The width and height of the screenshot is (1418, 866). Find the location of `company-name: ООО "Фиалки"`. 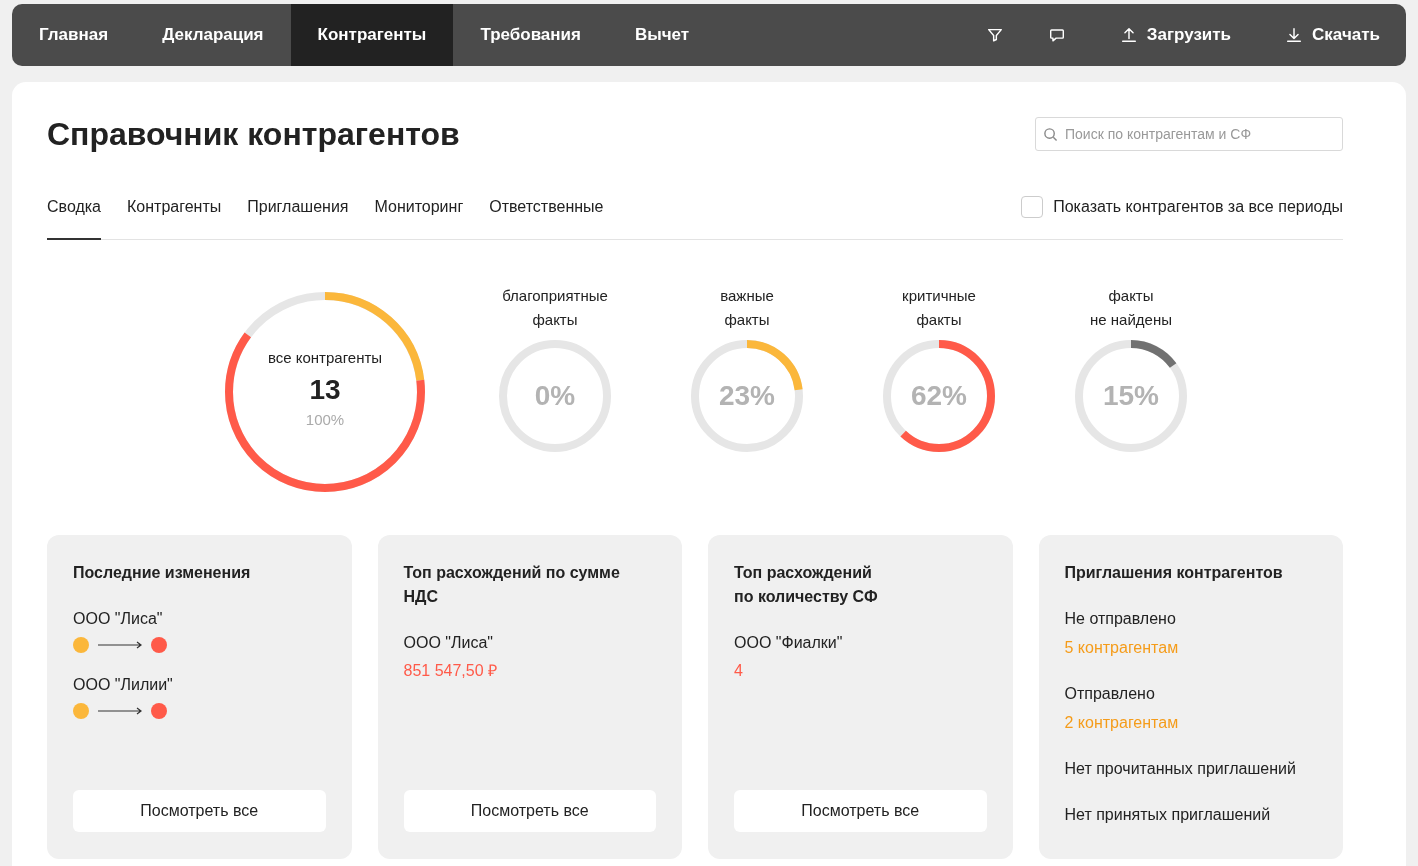

company-name: ООО "Фиалки" is located at coordinates (789, 643).